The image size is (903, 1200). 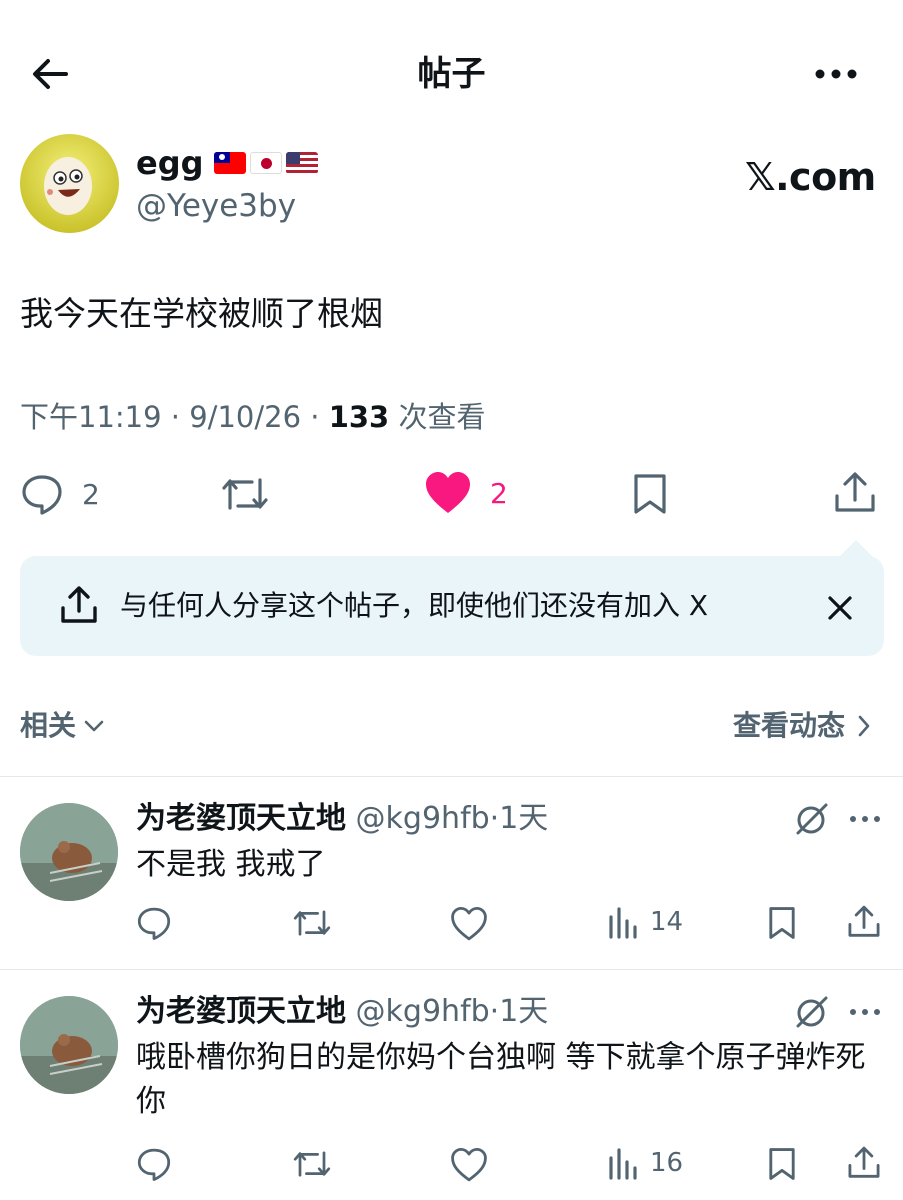 I want to click on repost-button, so click(x=245, y=494).